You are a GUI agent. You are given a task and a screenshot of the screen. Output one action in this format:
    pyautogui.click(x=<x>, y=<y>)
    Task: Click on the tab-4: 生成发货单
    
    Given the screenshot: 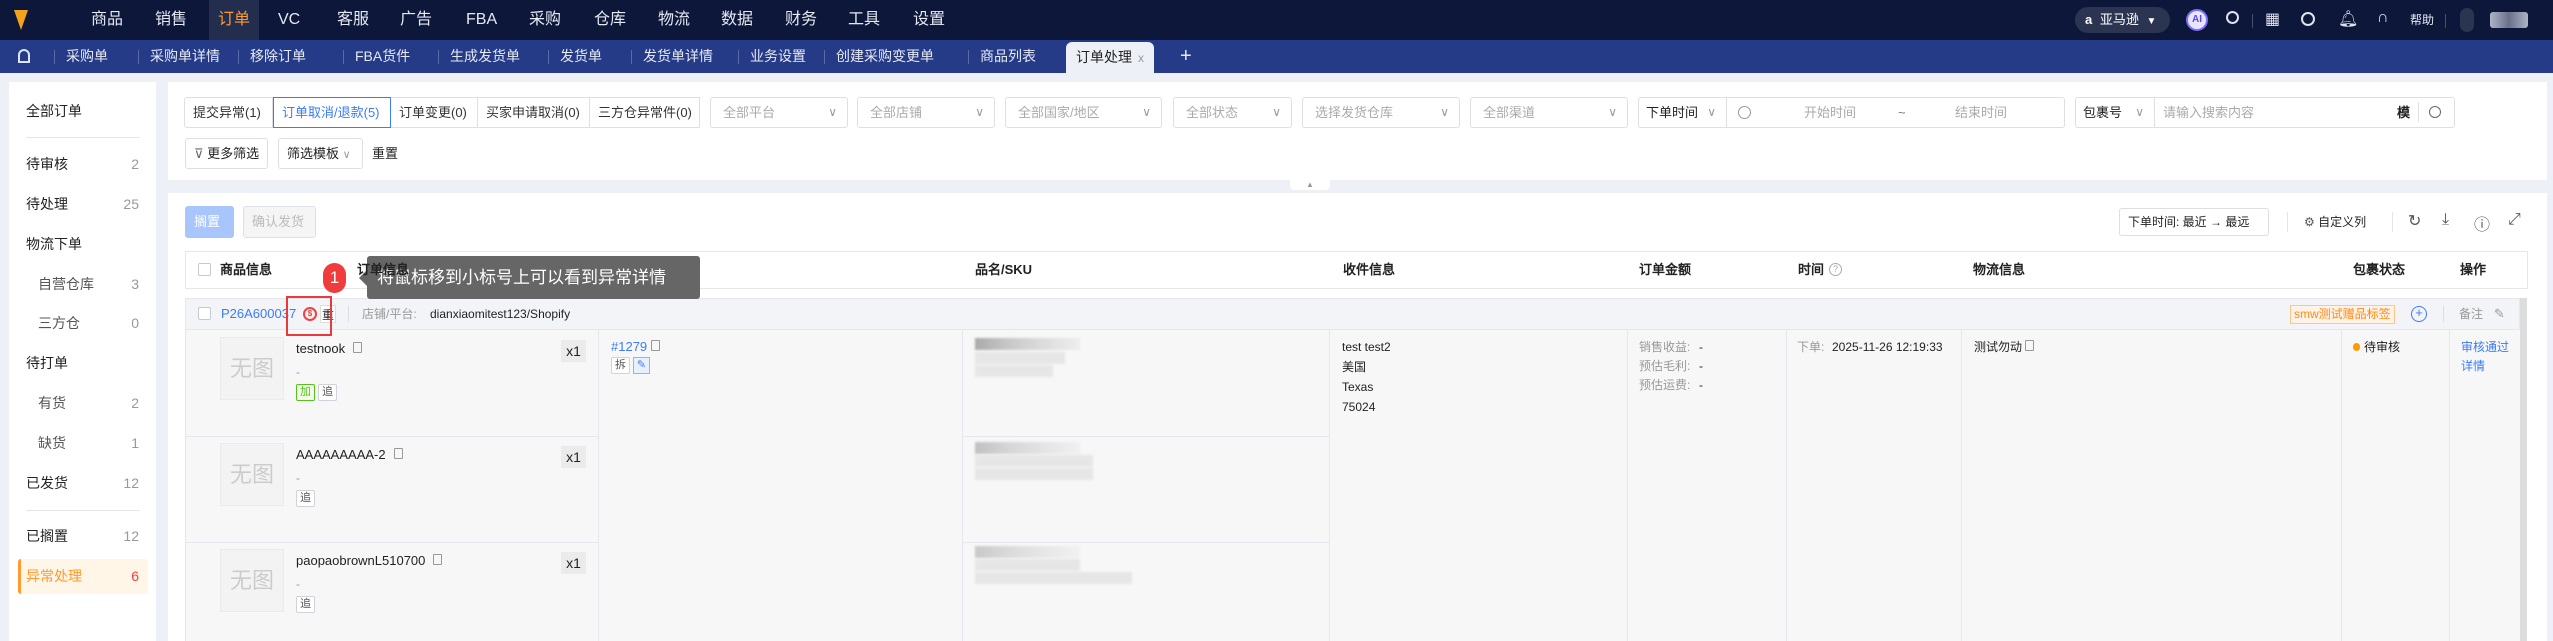 What is the action you would take?
    pyautogui.click(x=485, y=56)
    